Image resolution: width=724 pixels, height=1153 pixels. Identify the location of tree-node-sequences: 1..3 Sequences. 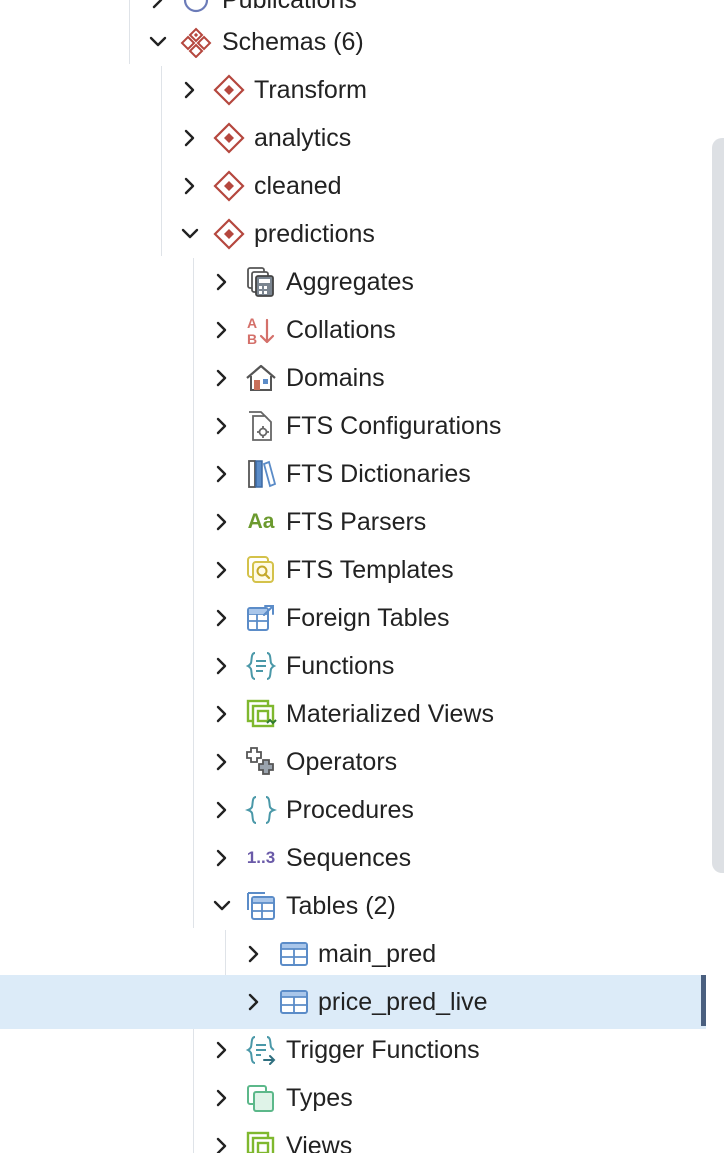
(353, 858).